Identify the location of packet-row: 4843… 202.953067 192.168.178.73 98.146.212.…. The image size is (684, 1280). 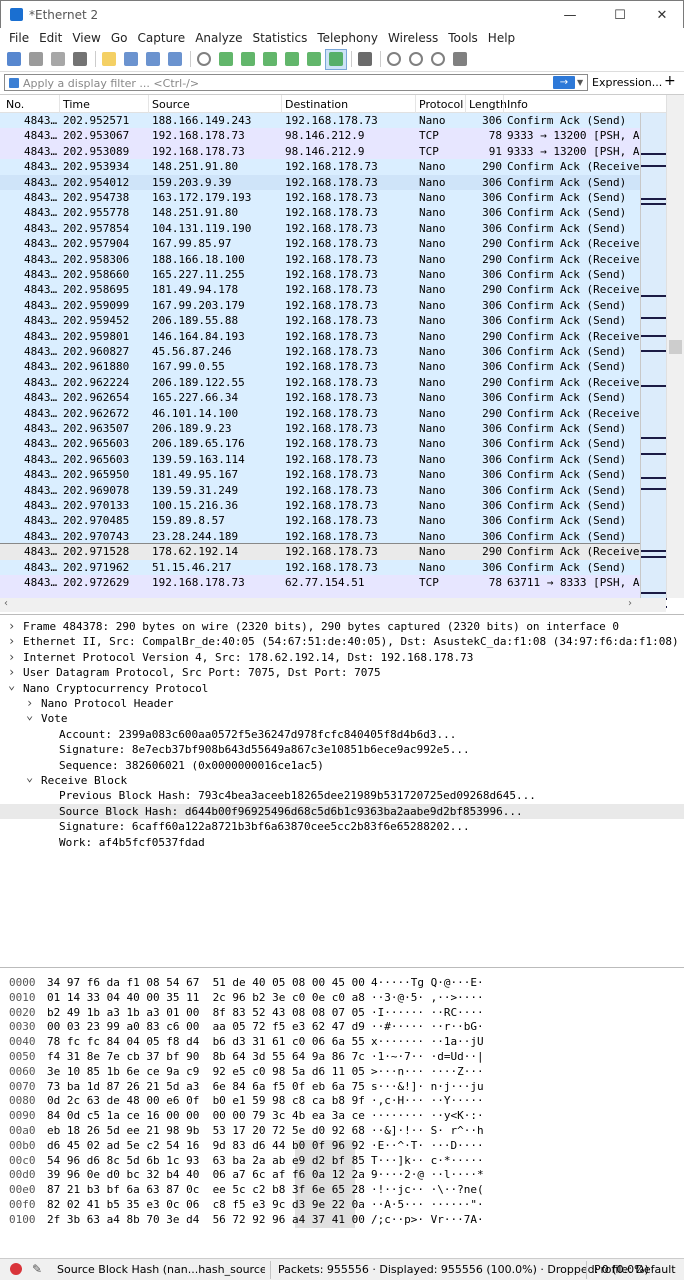
(320, 136).